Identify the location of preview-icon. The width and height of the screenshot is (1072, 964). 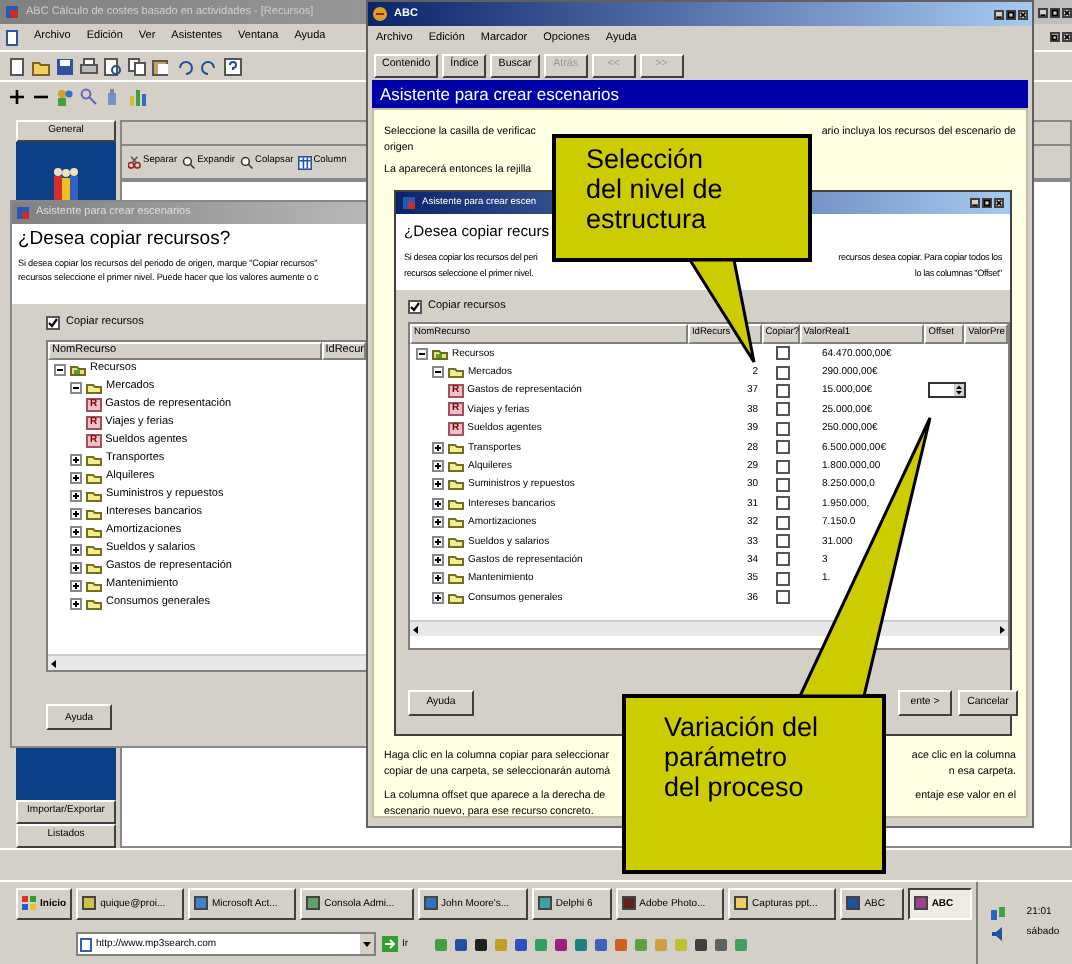
(113, 66).